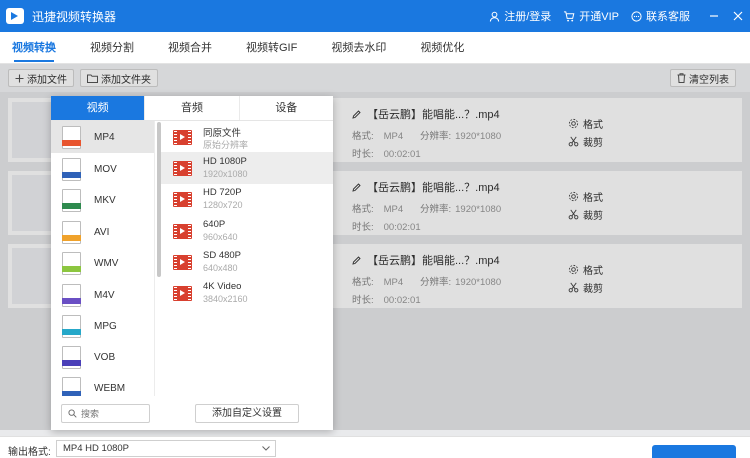  I want to click on close-button, so click(738, 16).